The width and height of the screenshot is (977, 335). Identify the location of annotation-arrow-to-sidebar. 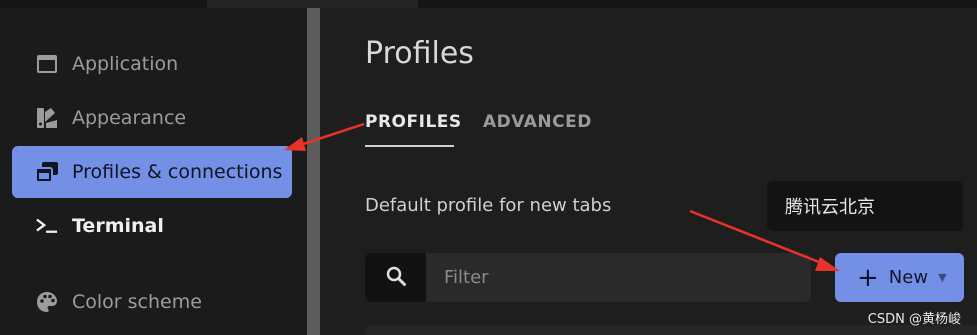
(324, 136).